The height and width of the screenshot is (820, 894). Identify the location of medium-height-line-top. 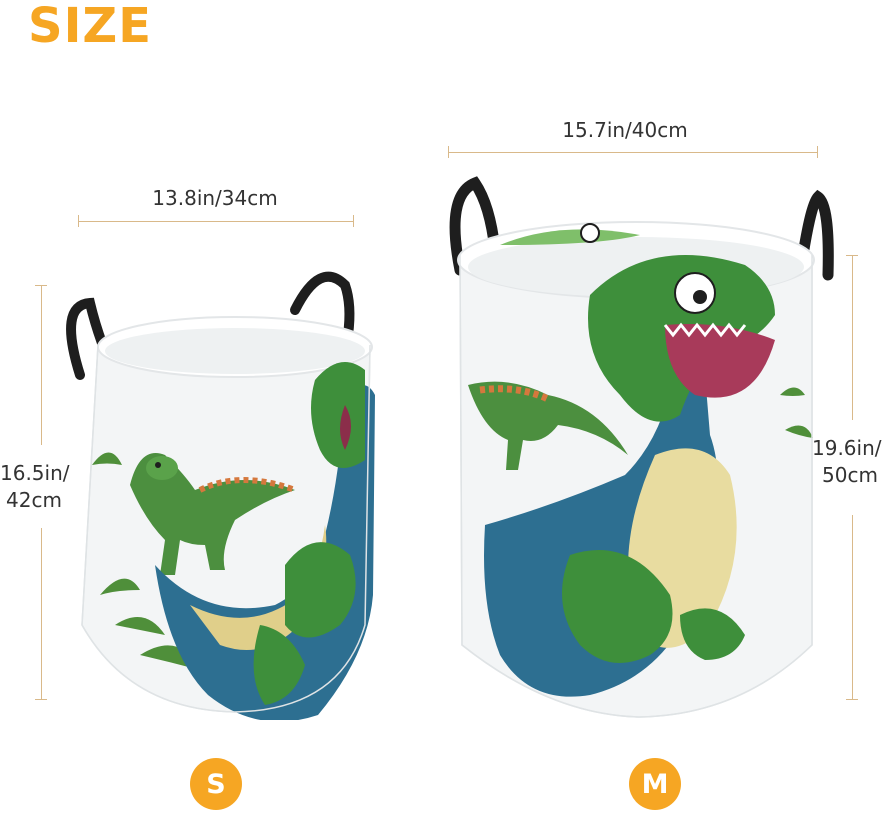
(852, 337).